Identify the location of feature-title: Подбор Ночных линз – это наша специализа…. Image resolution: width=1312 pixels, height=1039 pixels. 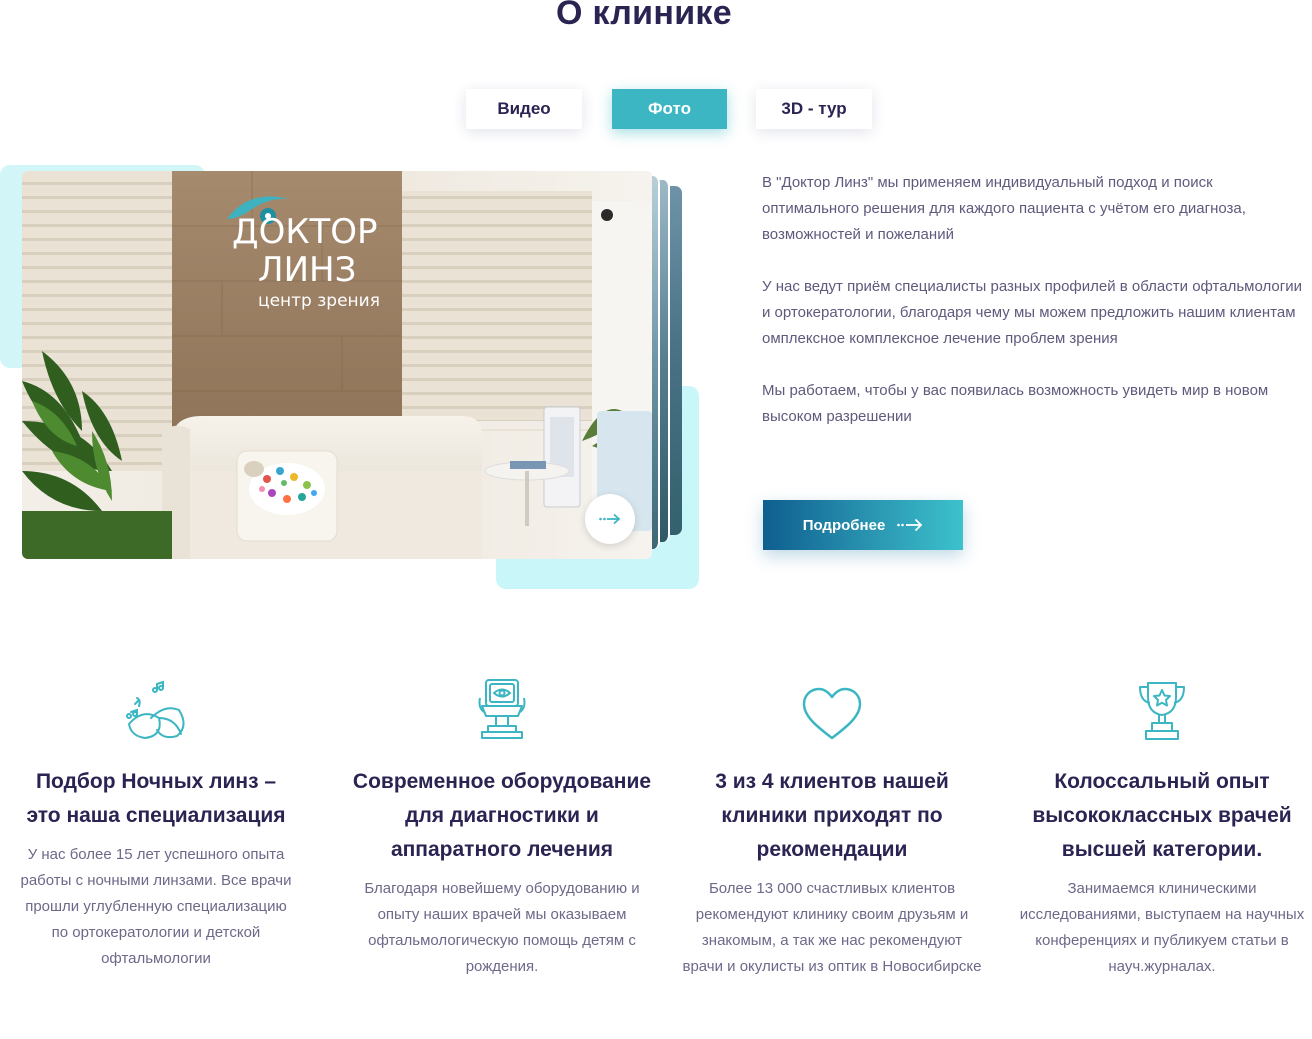
(156, 798).